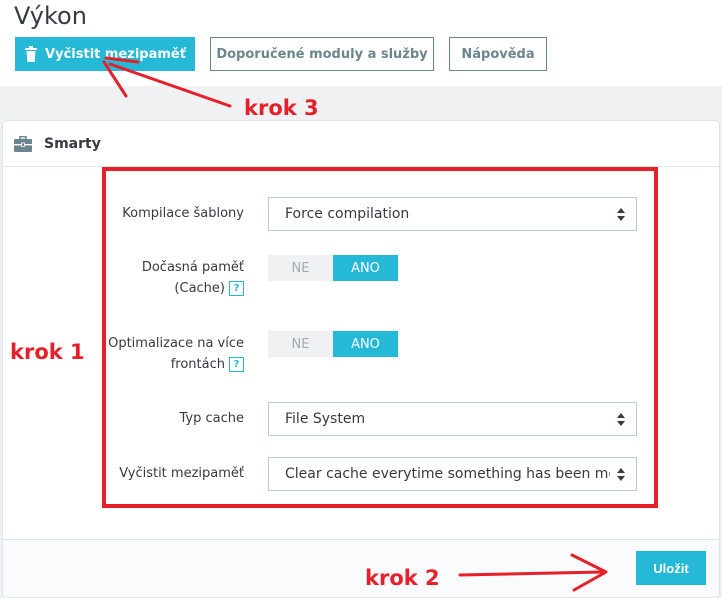 Image resolution: width=722 pixels, height=598 pixels. Describe the element at coordinates (115, 54) in the screenshot. I see `clear-cache-label: Vyčistit mezipaměť` at that location.